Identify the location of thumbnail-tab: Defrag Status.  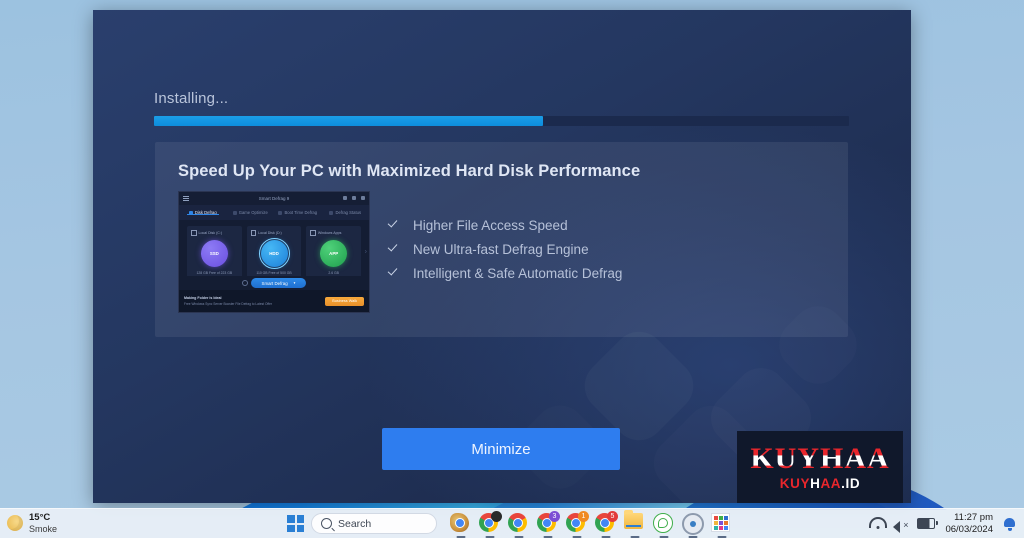
(346, 212).